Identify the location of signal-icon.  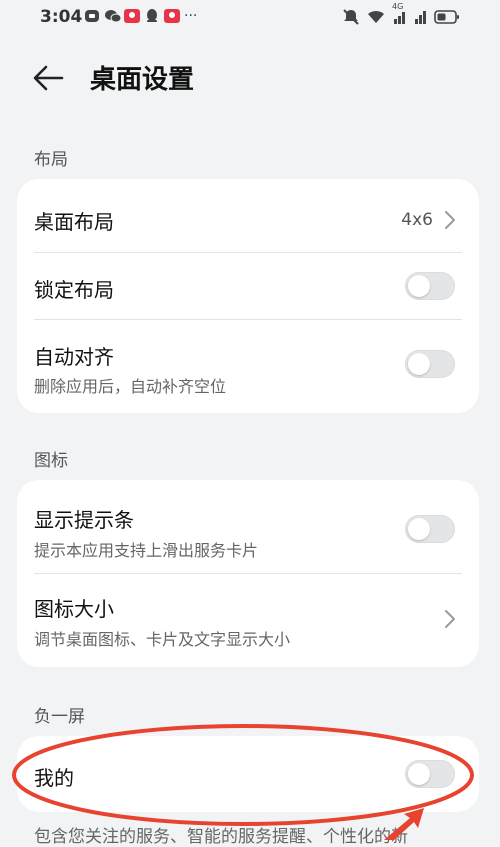
(421, 19).